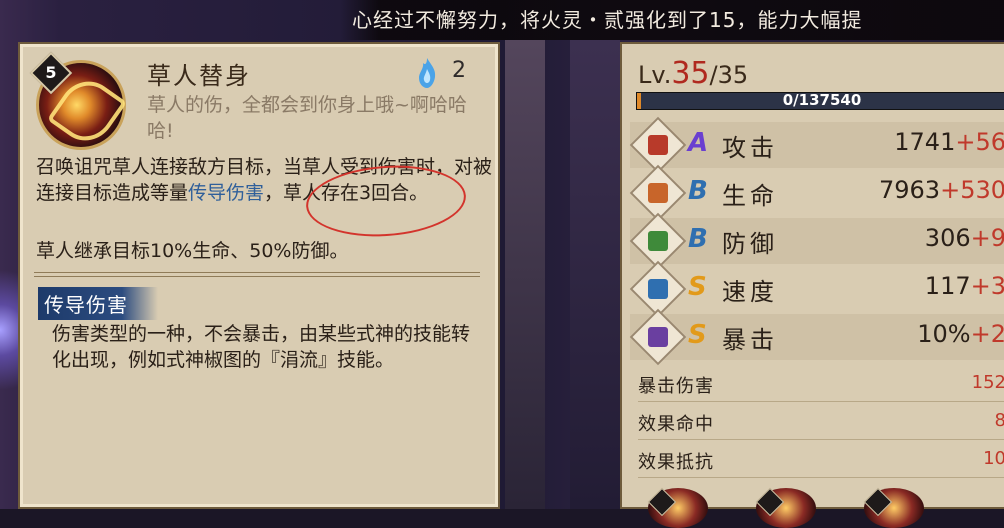  Describe the element at coordinates (427, 73) in the screenshot. I see `soul-fire-icon` at that location.